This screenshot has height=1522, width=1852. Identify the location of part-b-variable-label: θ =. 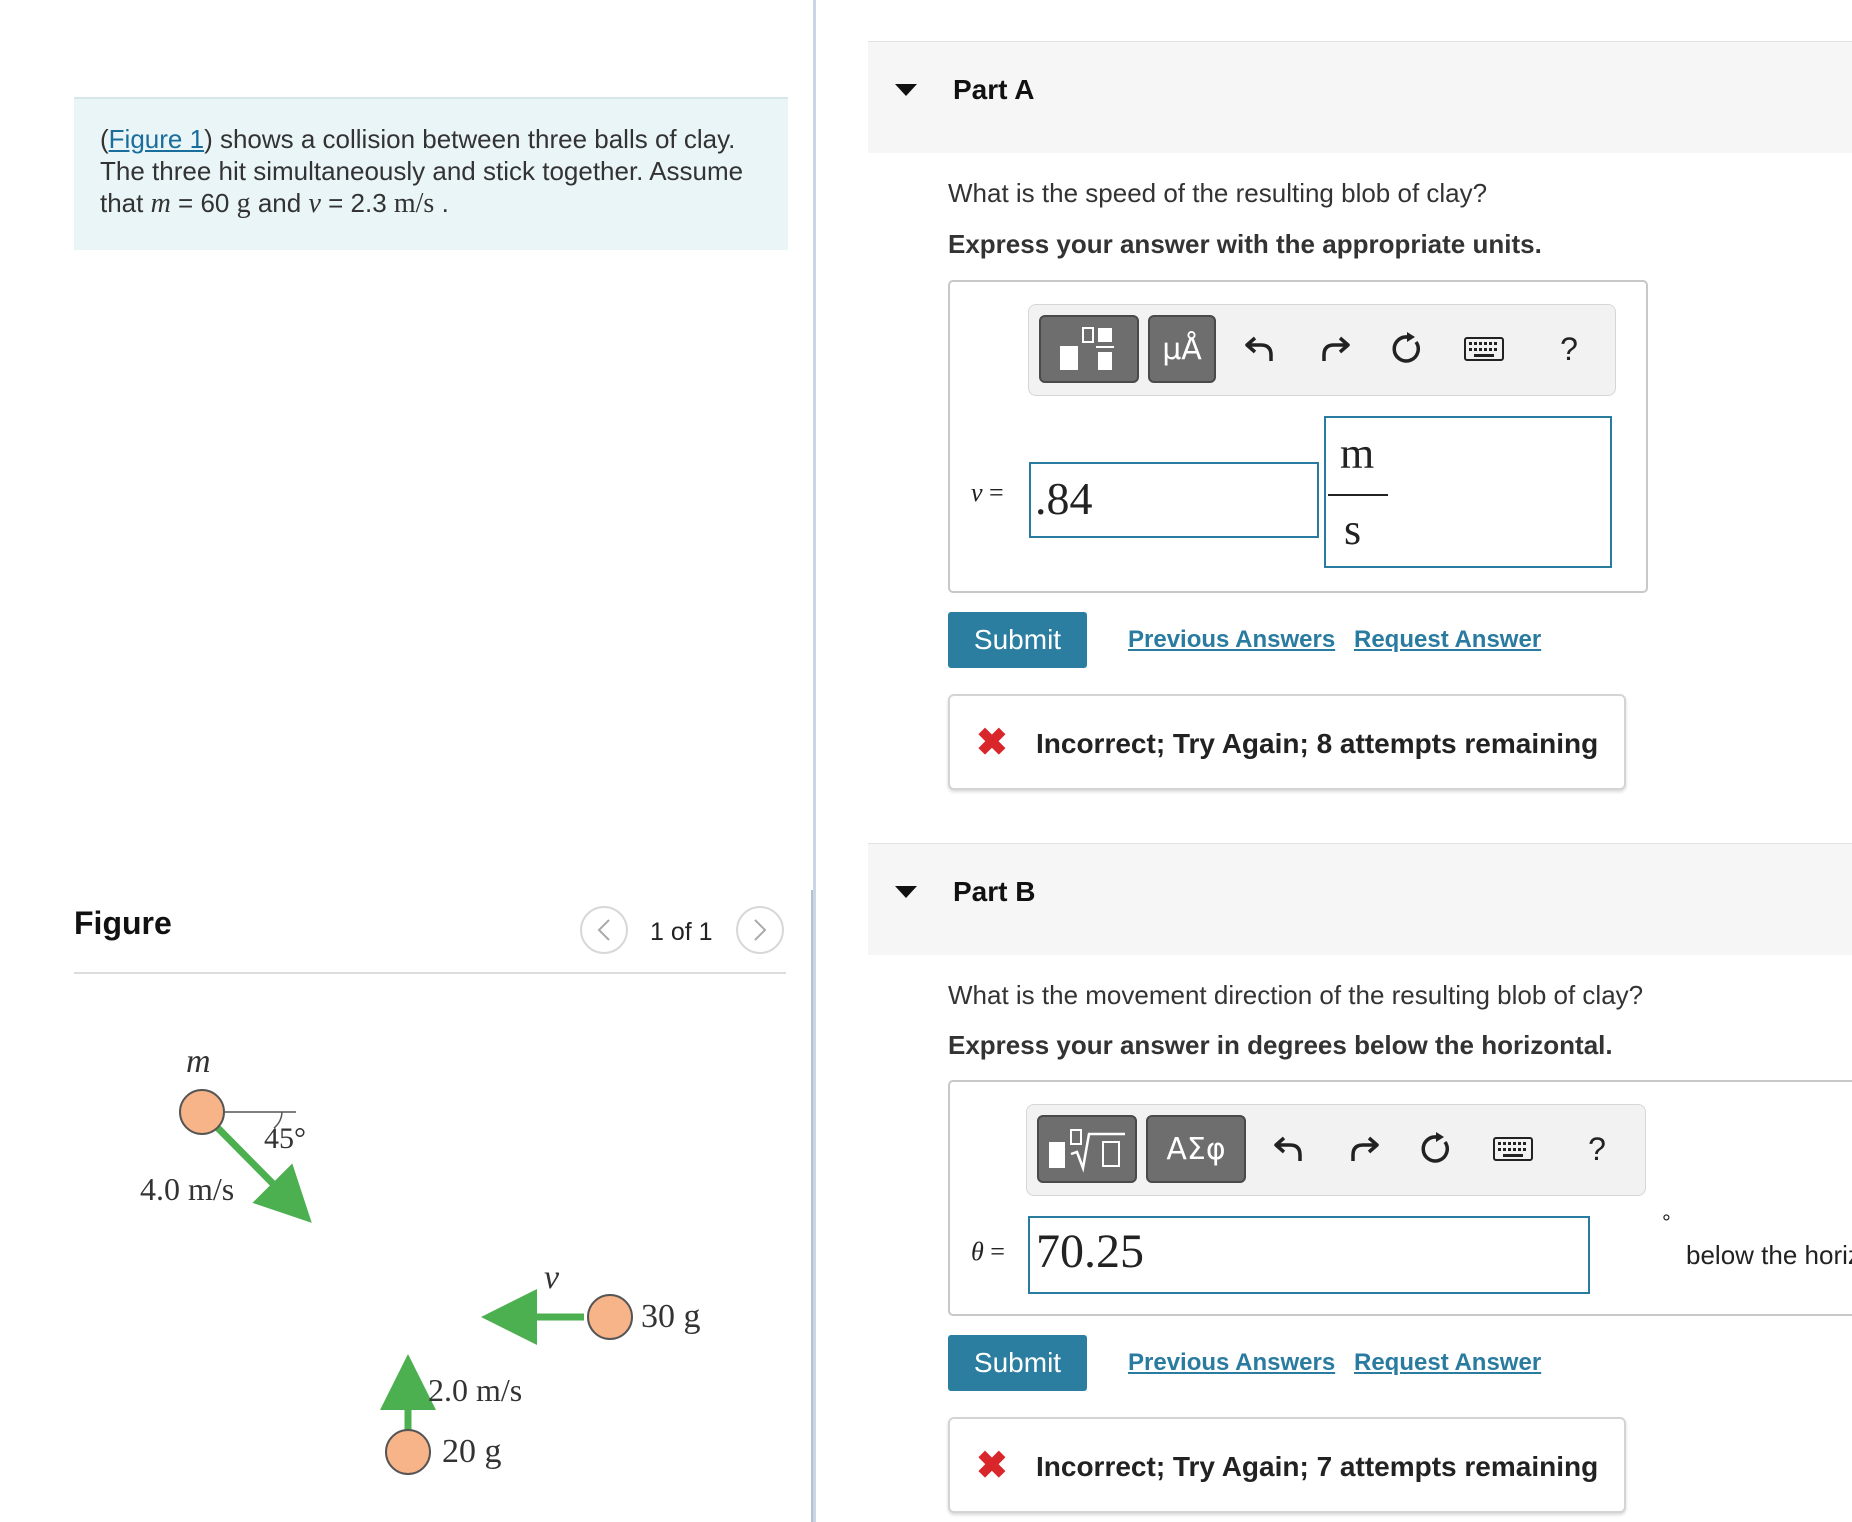
(988, 1252).